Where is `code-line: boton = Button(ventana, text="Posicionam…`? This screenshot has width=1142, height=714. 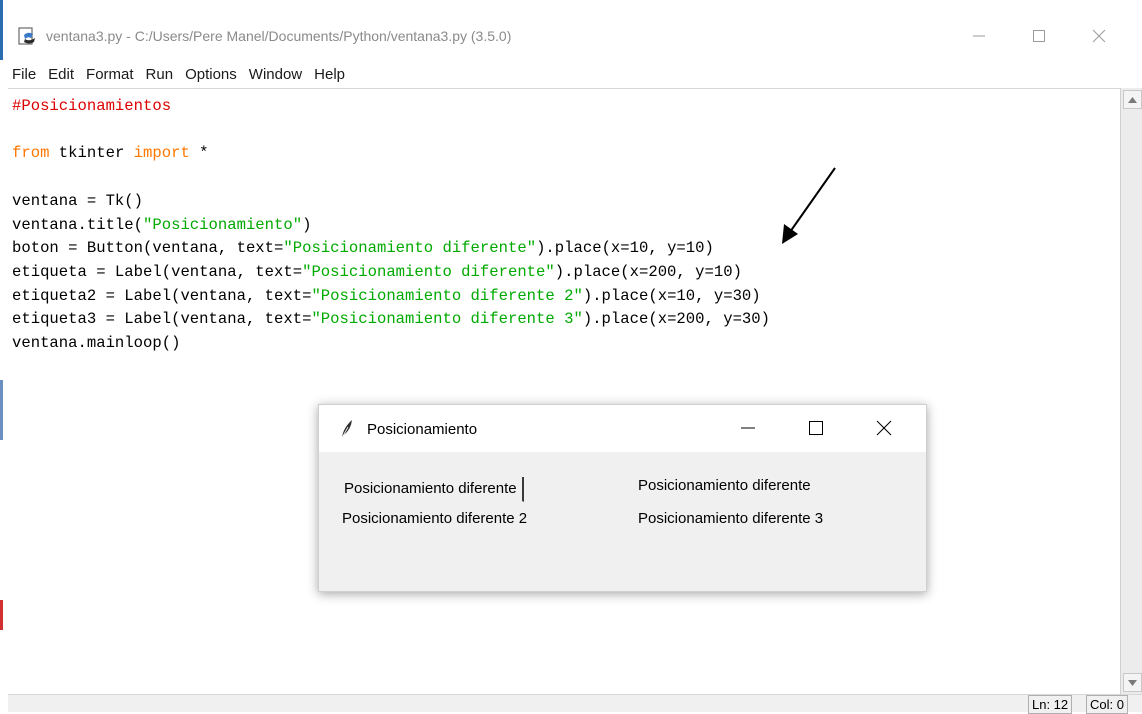
code-line: boton = Button(ventana, text="Posicionam… is located at coordinates (363, 248).